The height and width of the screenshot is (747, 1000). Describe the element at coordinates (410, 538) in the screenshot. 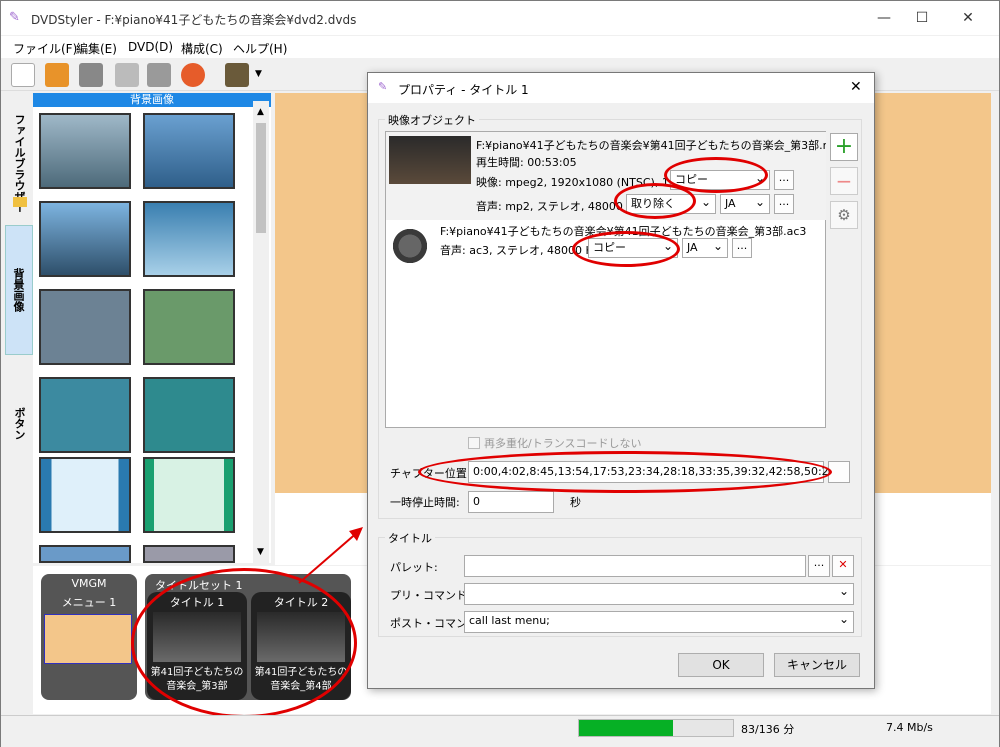

I see `title-group-label: タイトル` at that location.